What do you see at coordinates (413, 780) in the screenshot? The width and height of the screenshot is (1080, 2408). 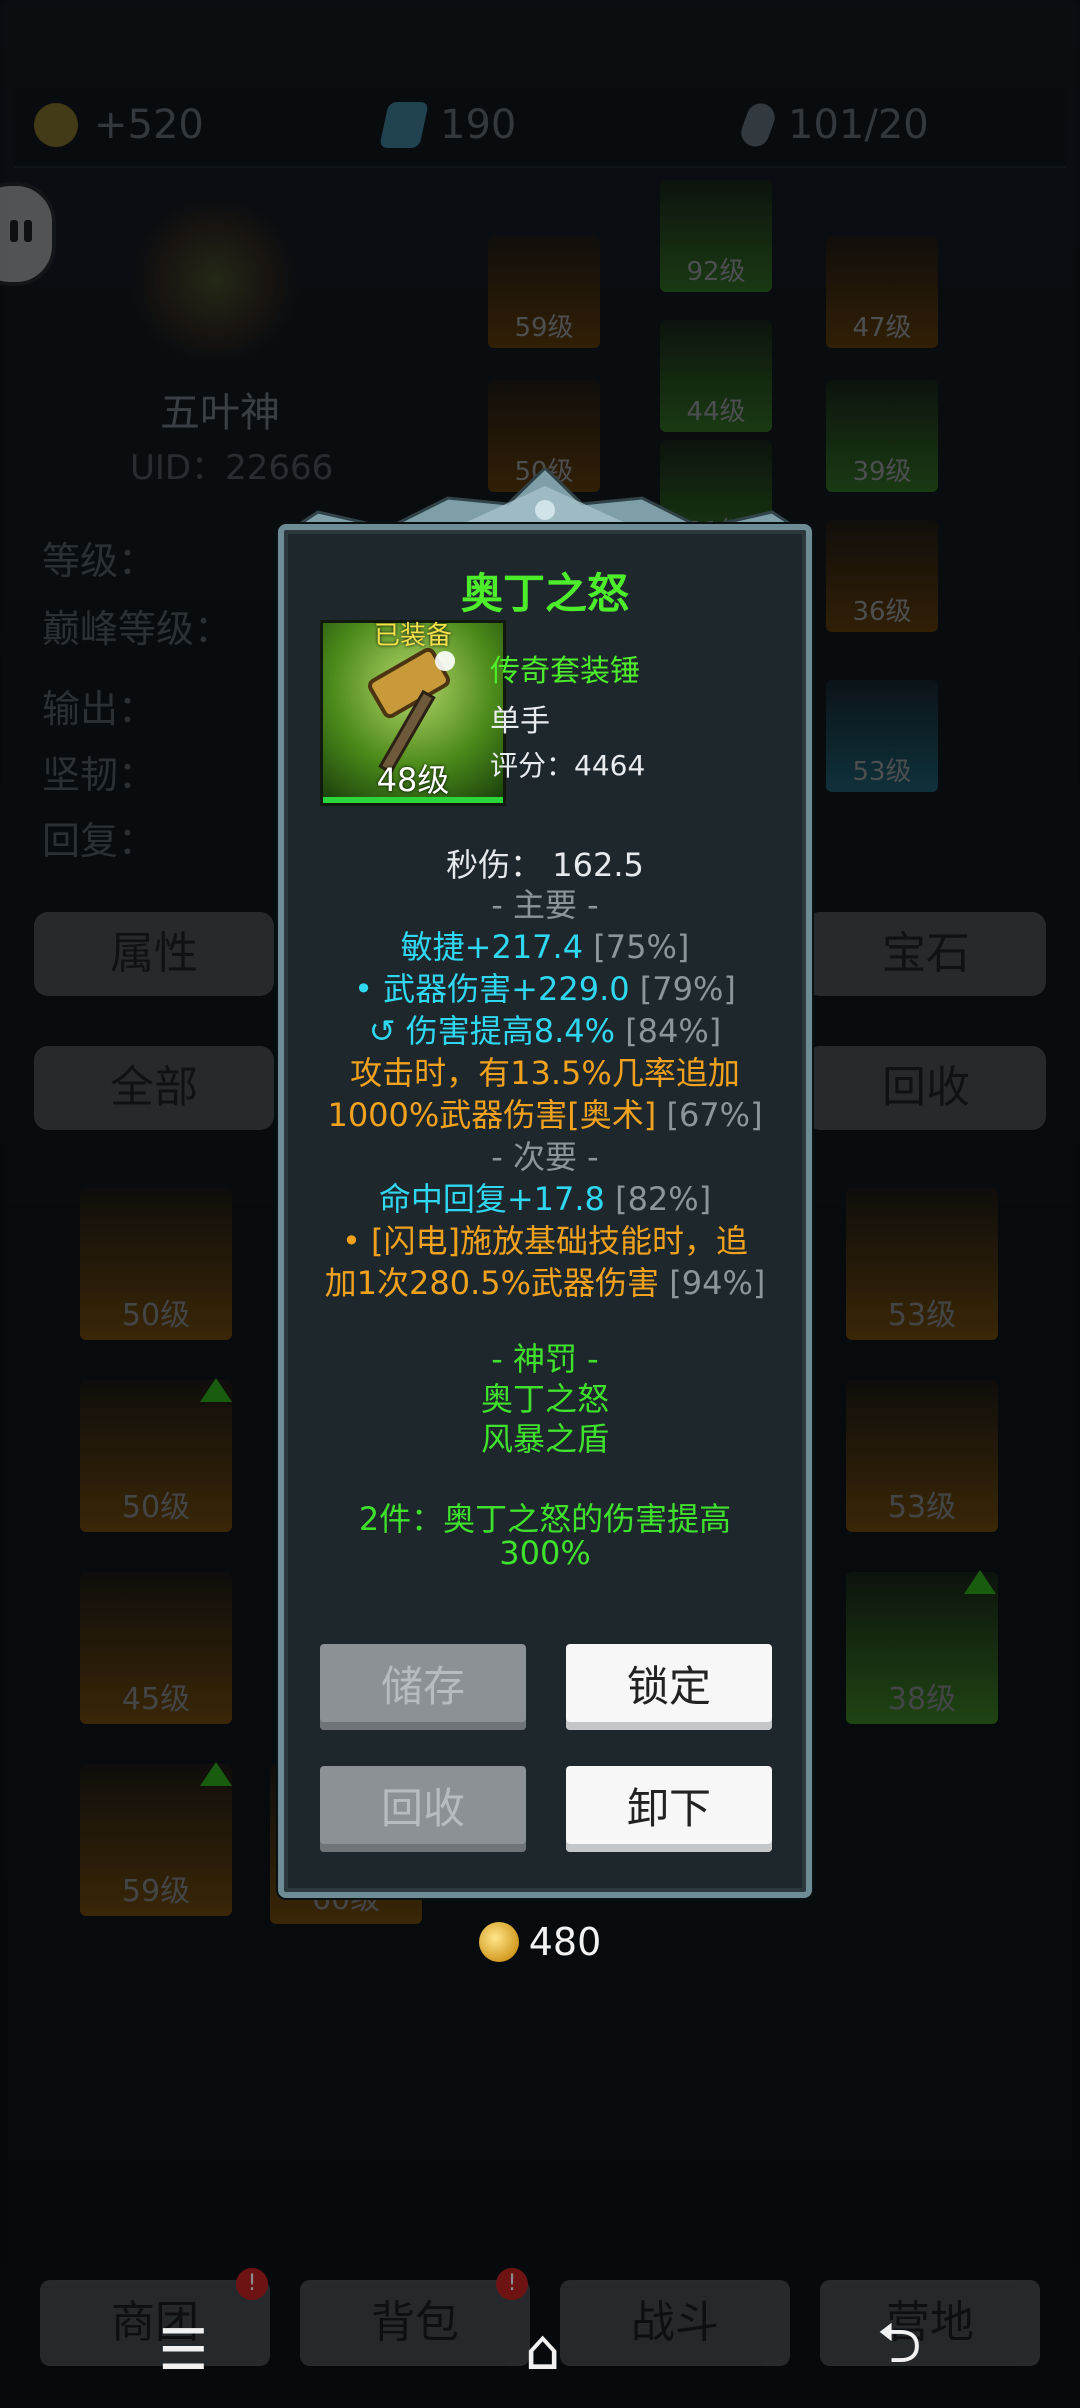 I see `item-level: 48级` at bounding box center [413, 780].